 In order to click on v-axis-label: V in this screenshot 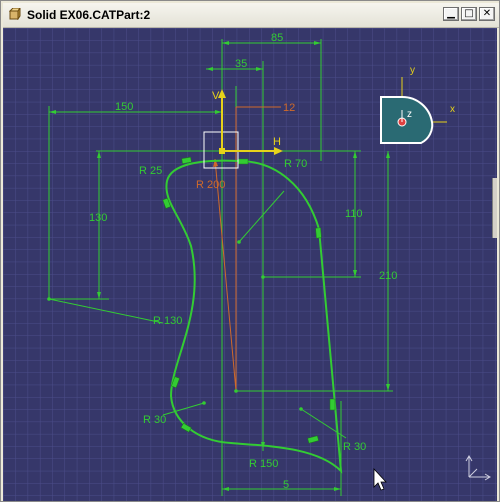, I will do `click(216, 96)`.